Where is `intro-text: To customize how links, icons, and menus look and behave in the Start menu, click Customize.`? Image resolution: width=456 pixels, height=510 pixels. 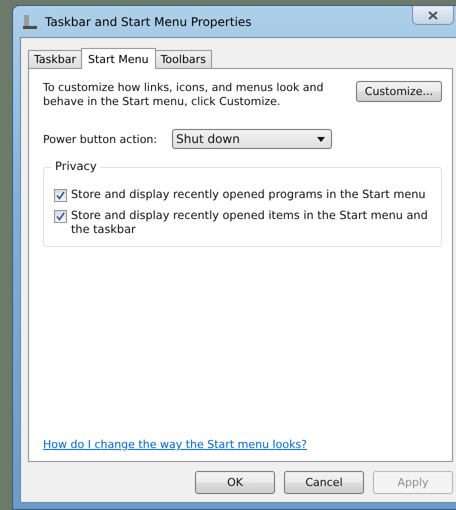
intro-text: To customize how links, icons, and menus look and behave in the Start menu, click Customize. is located at coordinates (184, 95).